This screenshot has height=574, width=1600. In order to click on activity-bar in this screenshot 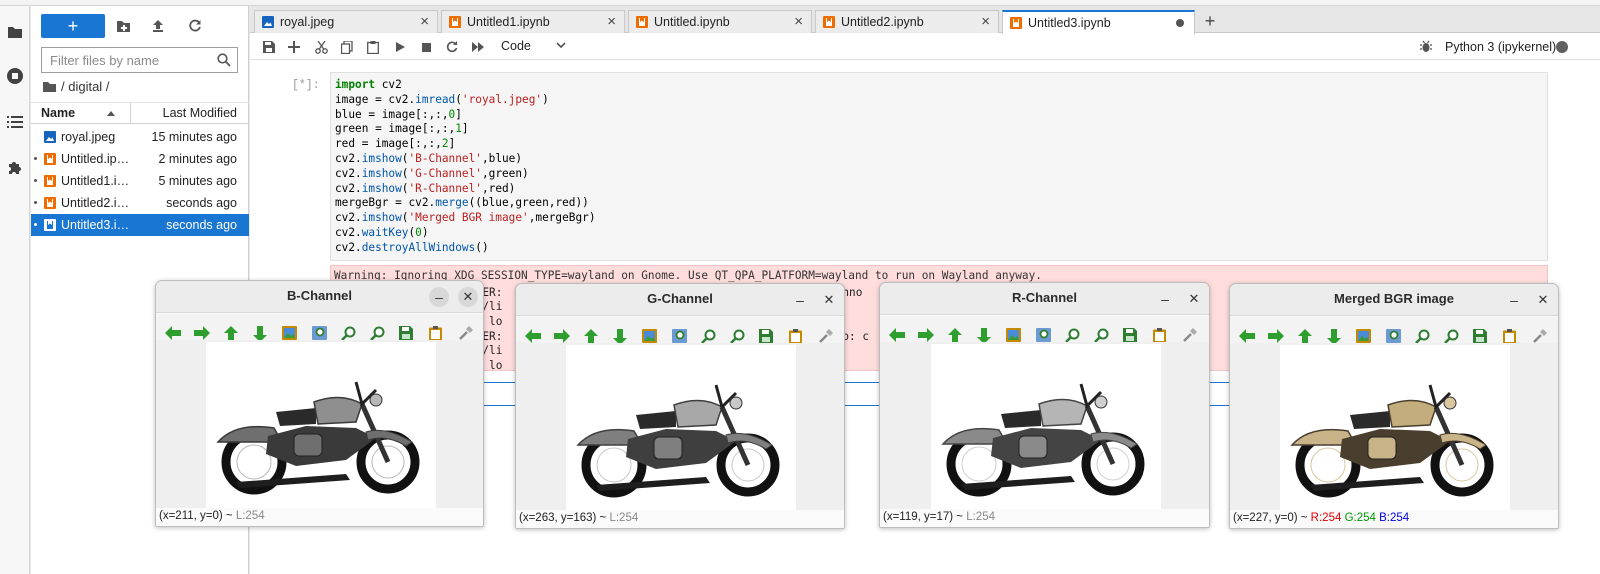, I will do `click(15, 290)`.